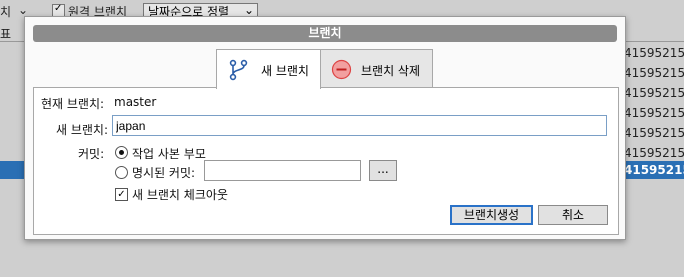  What do you see at coordinates (239, 71) in the screenshot?
I see `branch-icon` at bounding box center [239, 71].